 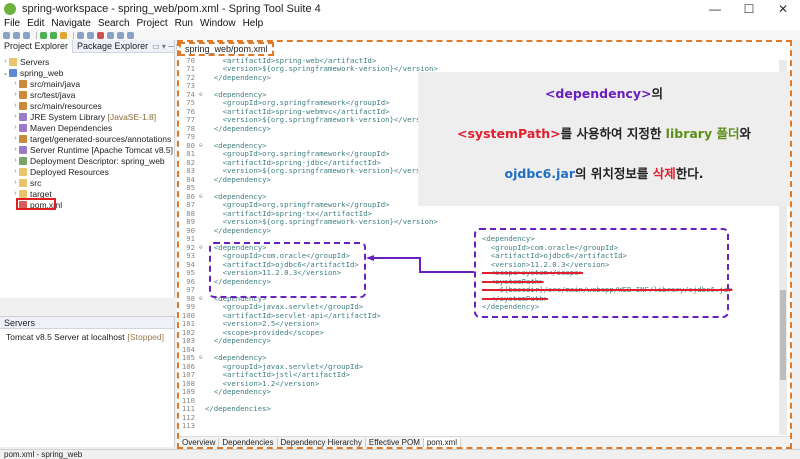 I want to click on tree-item-servers: › Servers, so click(x=87, y=61).